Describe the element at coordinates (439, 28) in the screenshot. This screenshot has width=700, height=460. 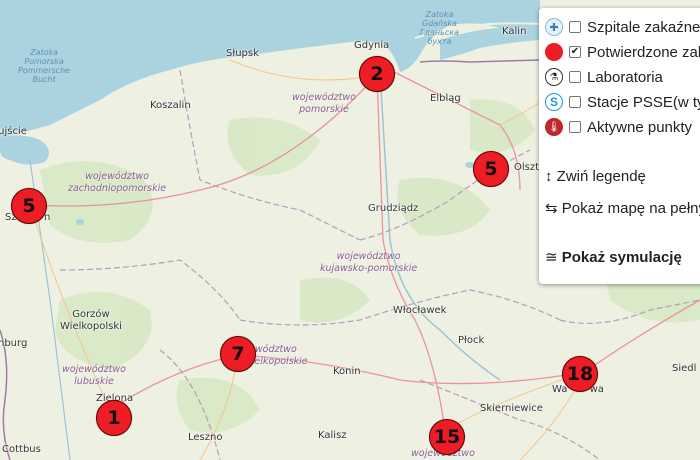
I see `water-label-zatoka-gdanska: Zatoka Gdańska Гданьска бухта` at that location.